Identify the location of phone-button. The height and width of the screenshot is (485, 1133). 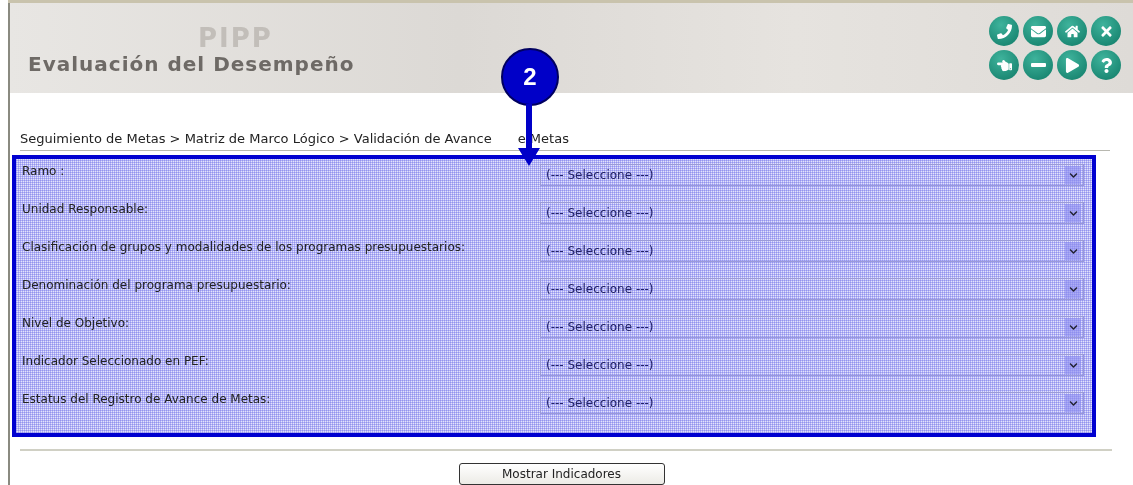
(1004, 31).